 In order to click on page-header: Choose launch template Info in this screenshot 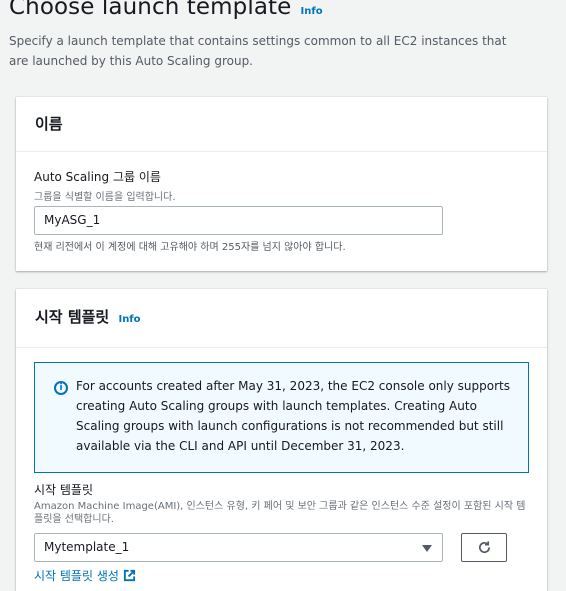, I will do `click(166, 10)`.